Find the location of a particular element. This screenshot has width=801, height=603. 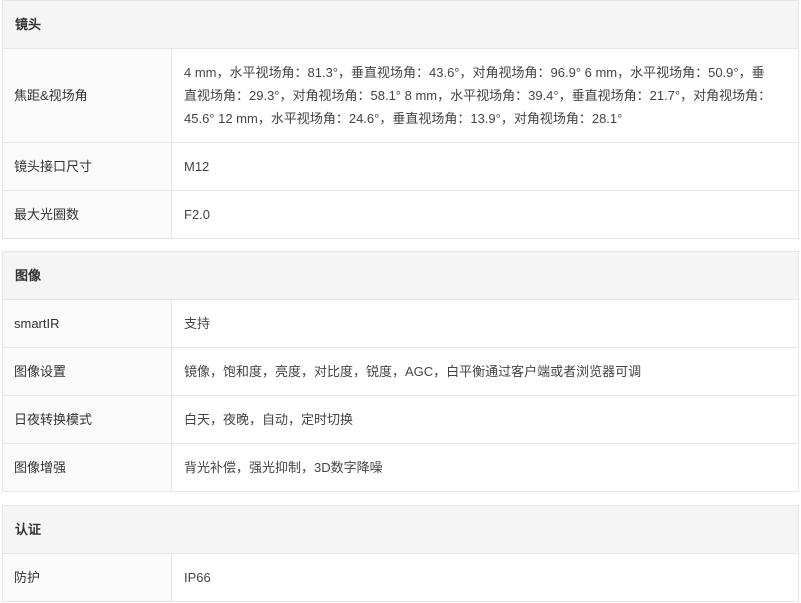

spec-row-image-enhancement: 图像增强 背光补偿，强光抑制，3D数字降噪 is located at coordinates (400, 467).